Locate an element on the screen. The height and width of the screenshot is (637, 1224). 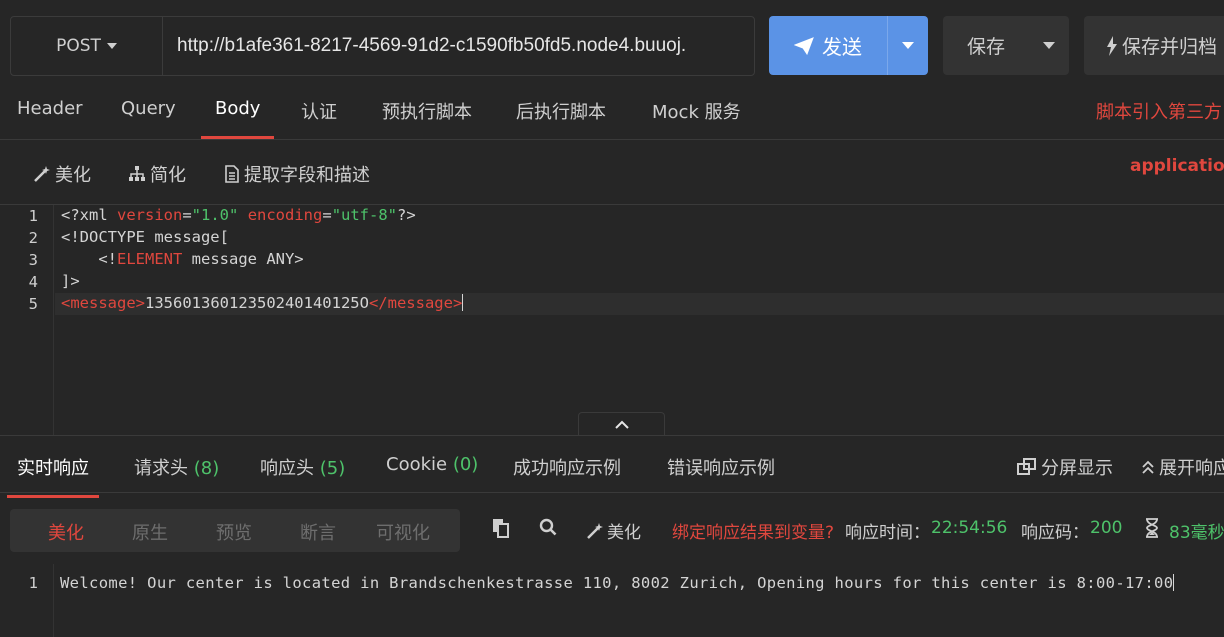
view-visualize: 可视化 is located at coordinates (403, 532).